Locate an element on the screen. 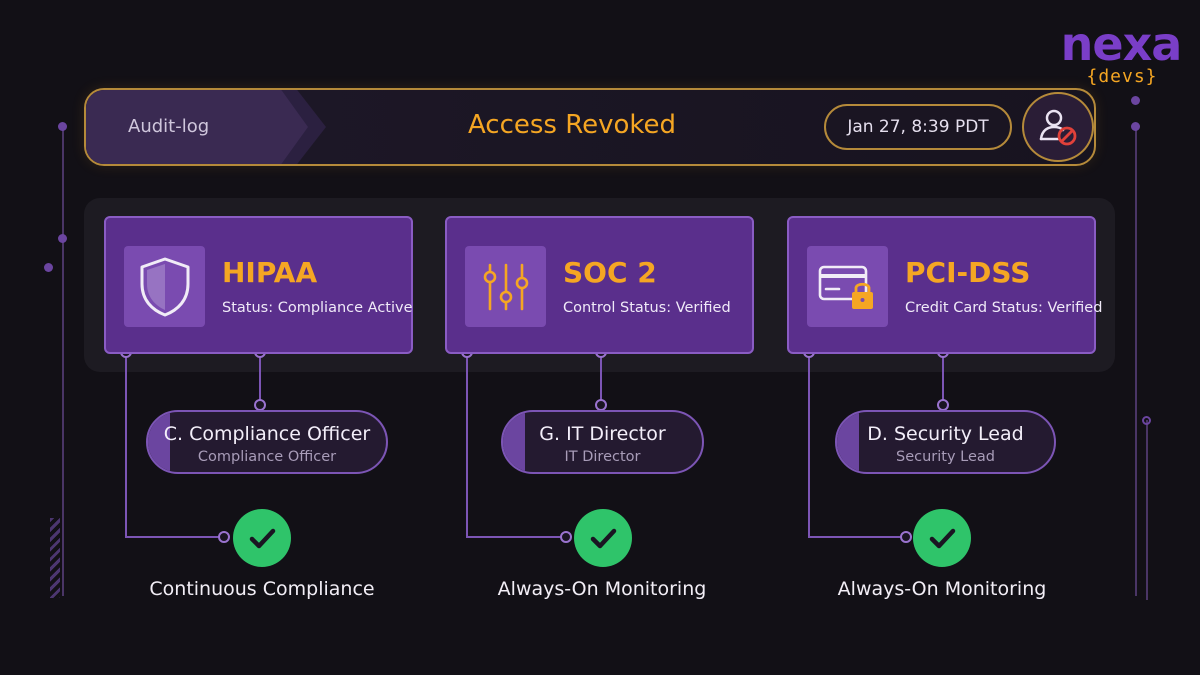  credit-card-lock-icon is located at coordinates (845, 287).